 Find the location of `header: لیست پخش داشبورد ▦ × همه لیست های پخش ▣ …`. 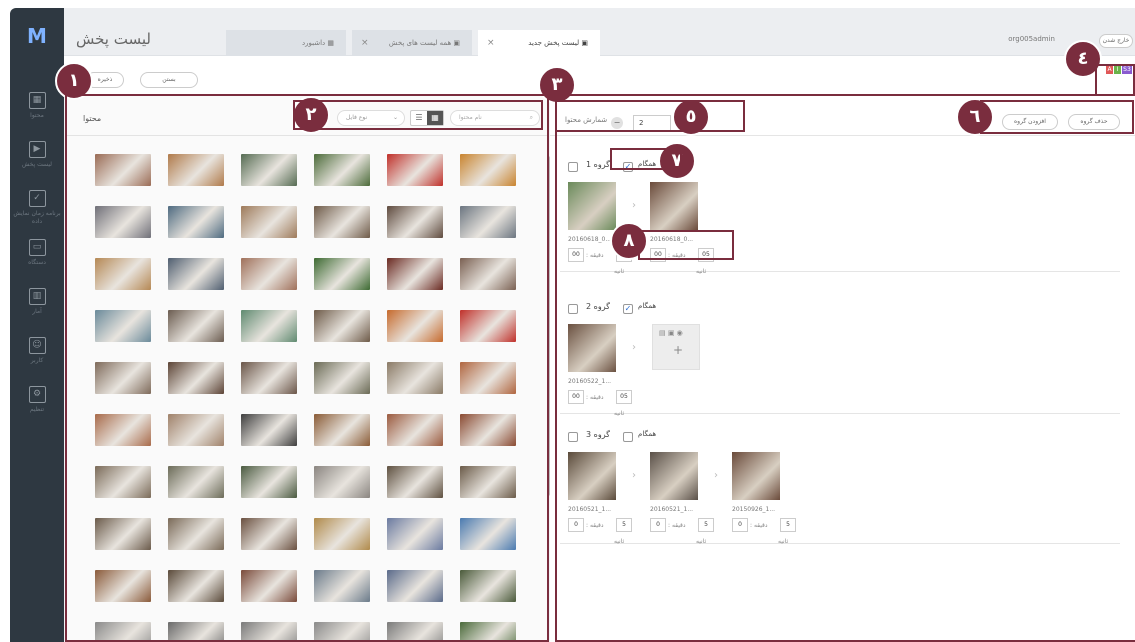

header: لیست پخش داشبورد ▦ × همه لیست های پخش ▣ … is located at coordinates (599, 32).